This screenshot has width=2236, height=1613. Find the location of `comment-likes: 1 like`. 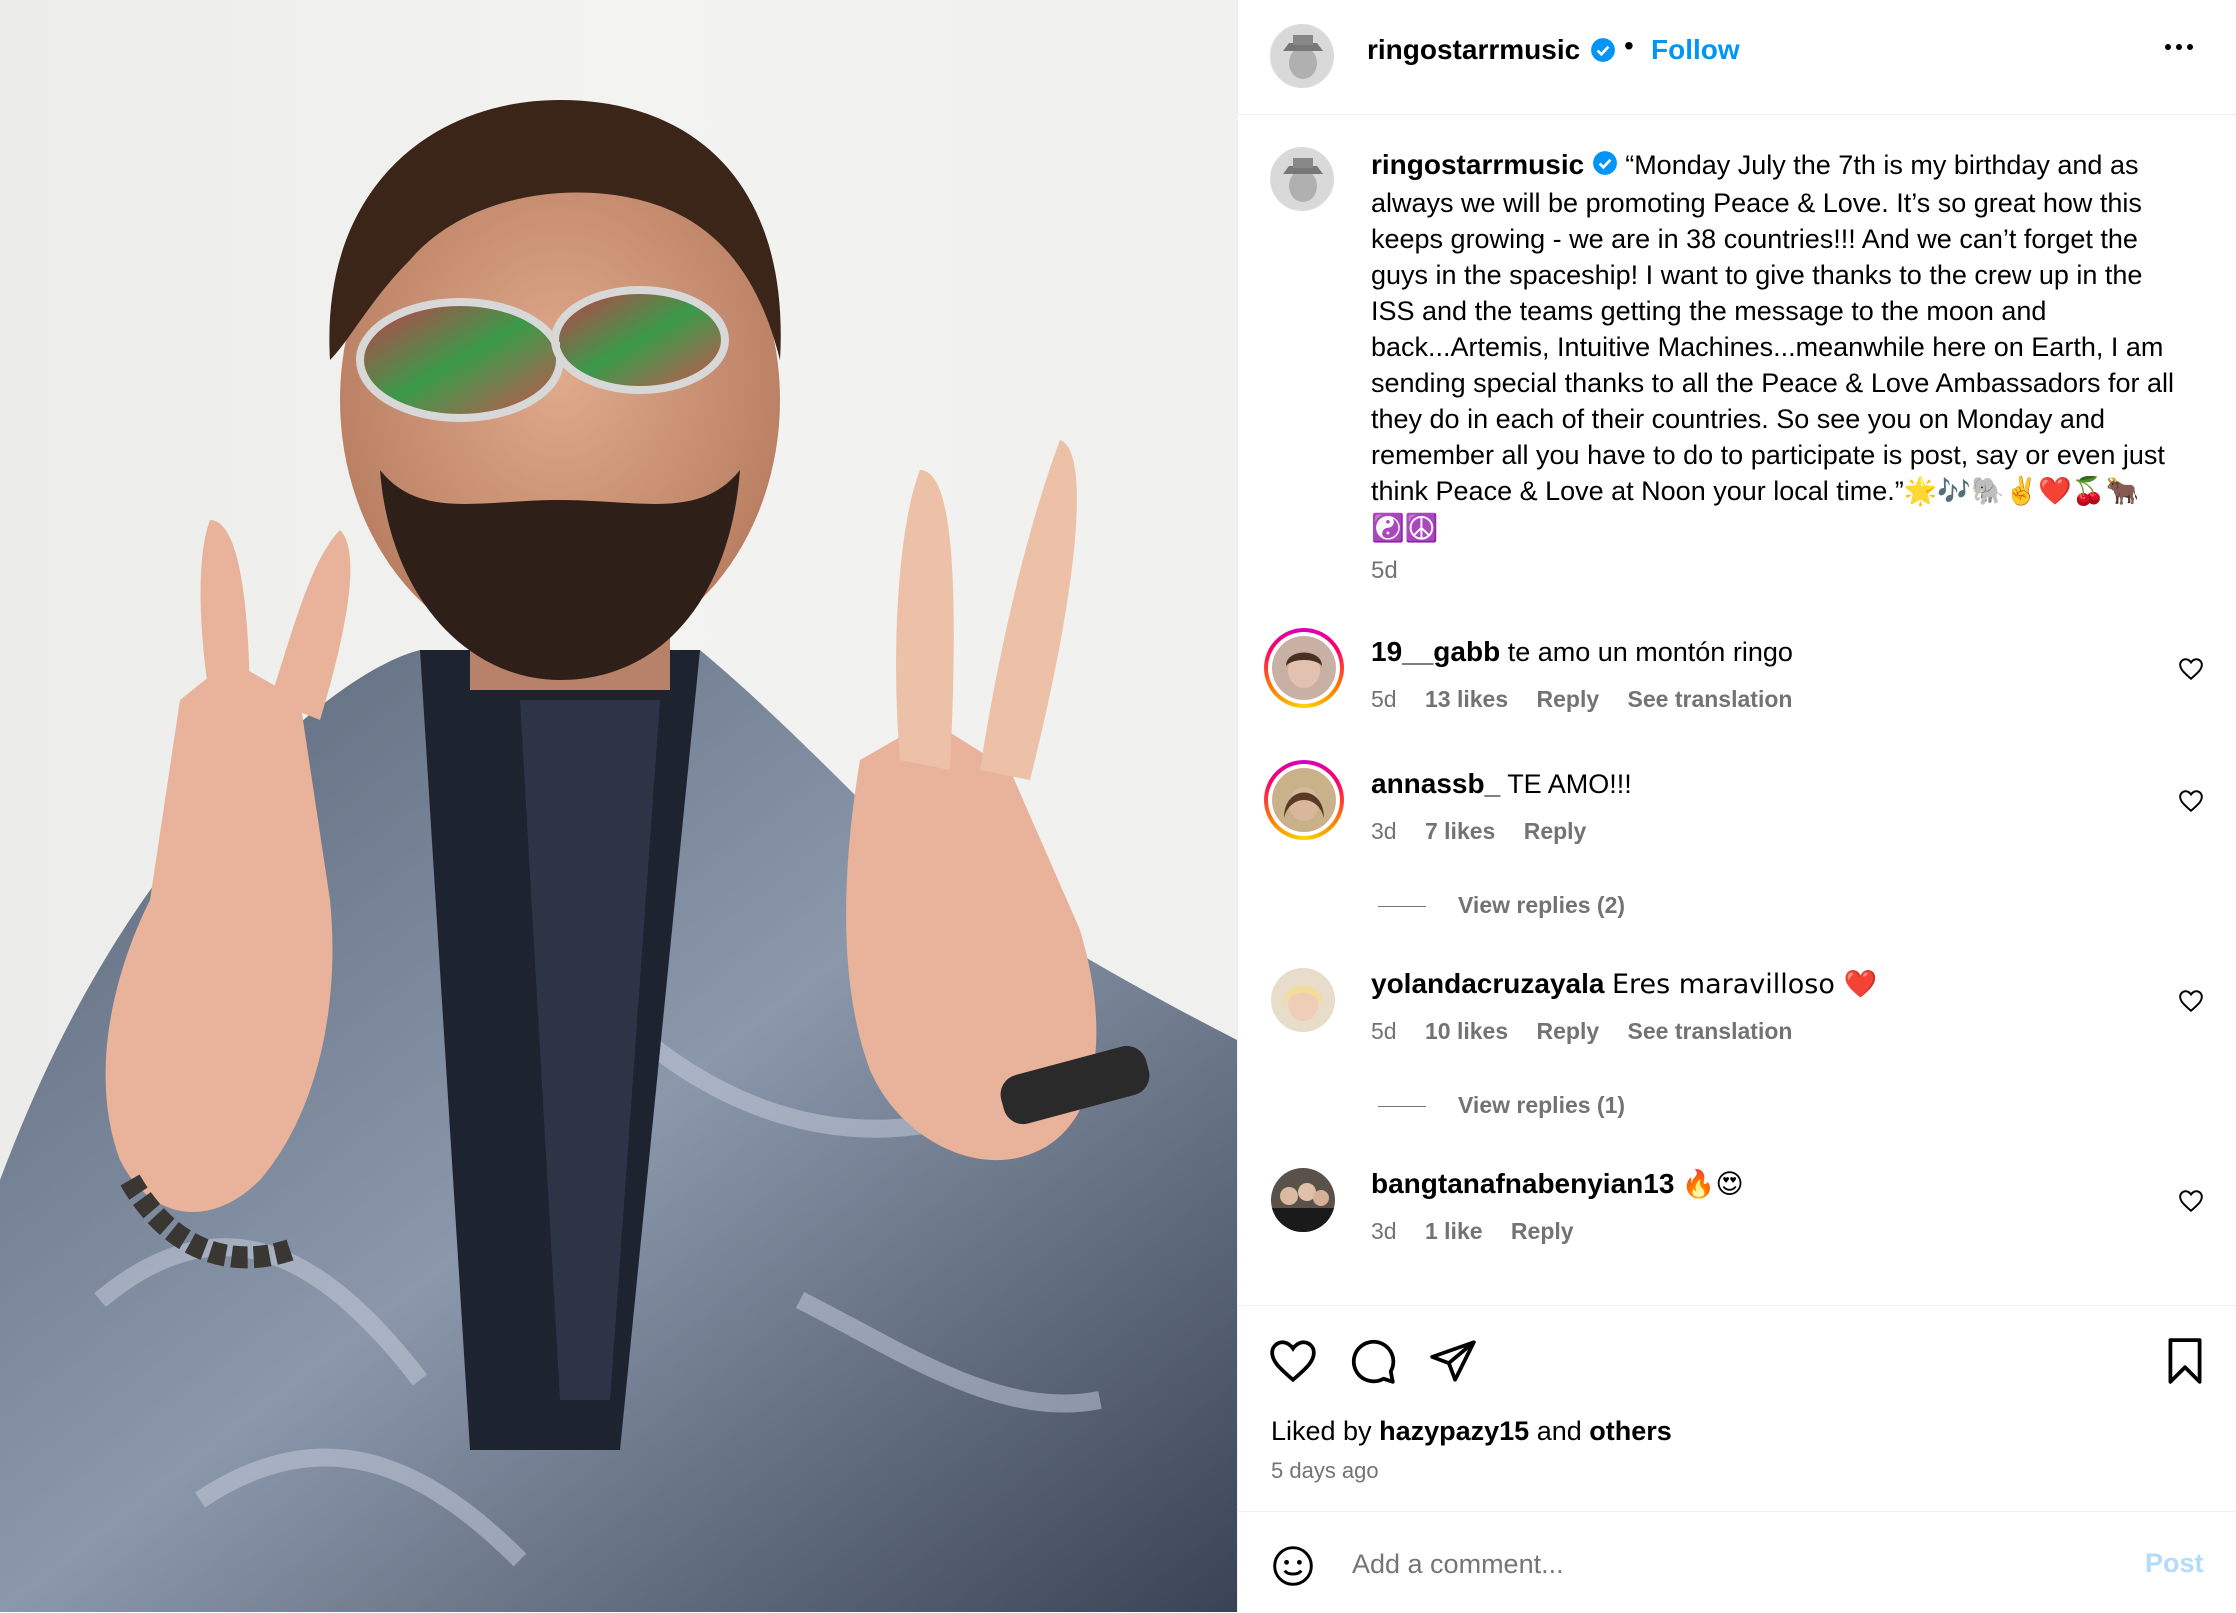

comment-likes: 1 like is located at coordinates (1454, 1231).